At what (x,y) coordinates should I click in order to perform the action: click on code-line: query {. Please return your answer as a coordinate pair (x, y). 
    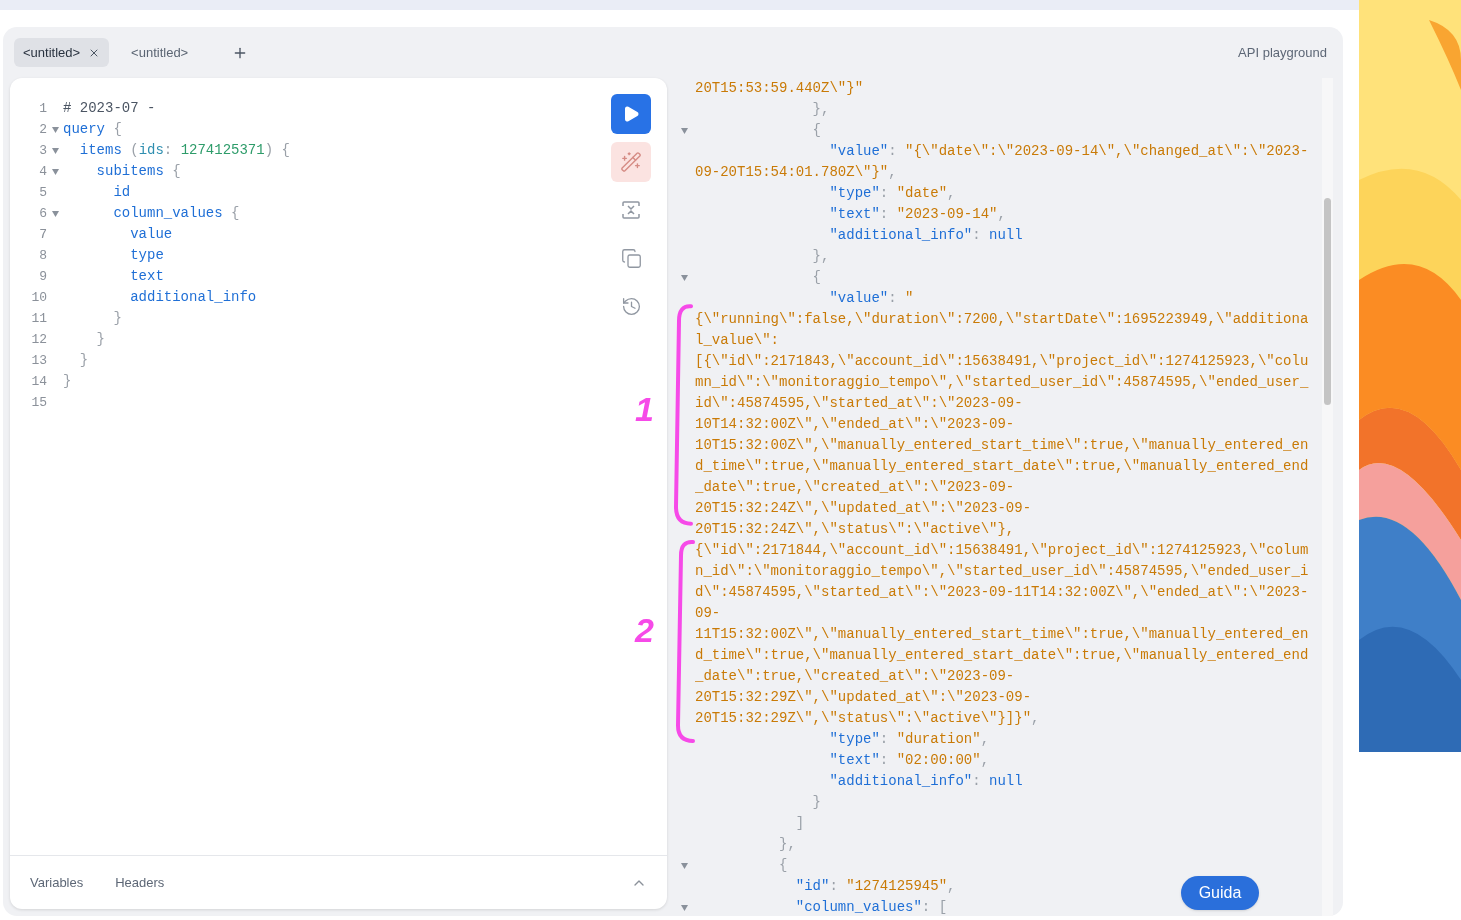
    Looking at the image, I should click on (92, 129).